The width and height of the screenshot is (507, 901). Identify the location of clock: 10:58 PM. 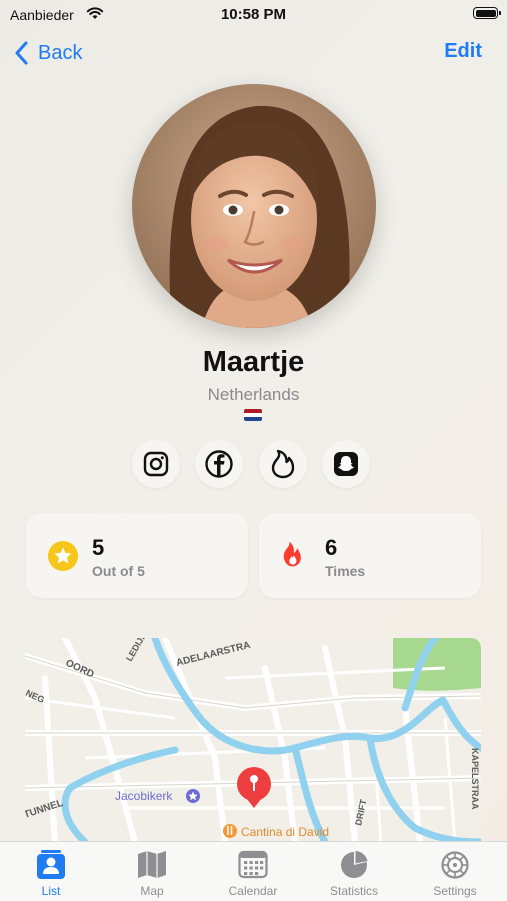
(253, 14).